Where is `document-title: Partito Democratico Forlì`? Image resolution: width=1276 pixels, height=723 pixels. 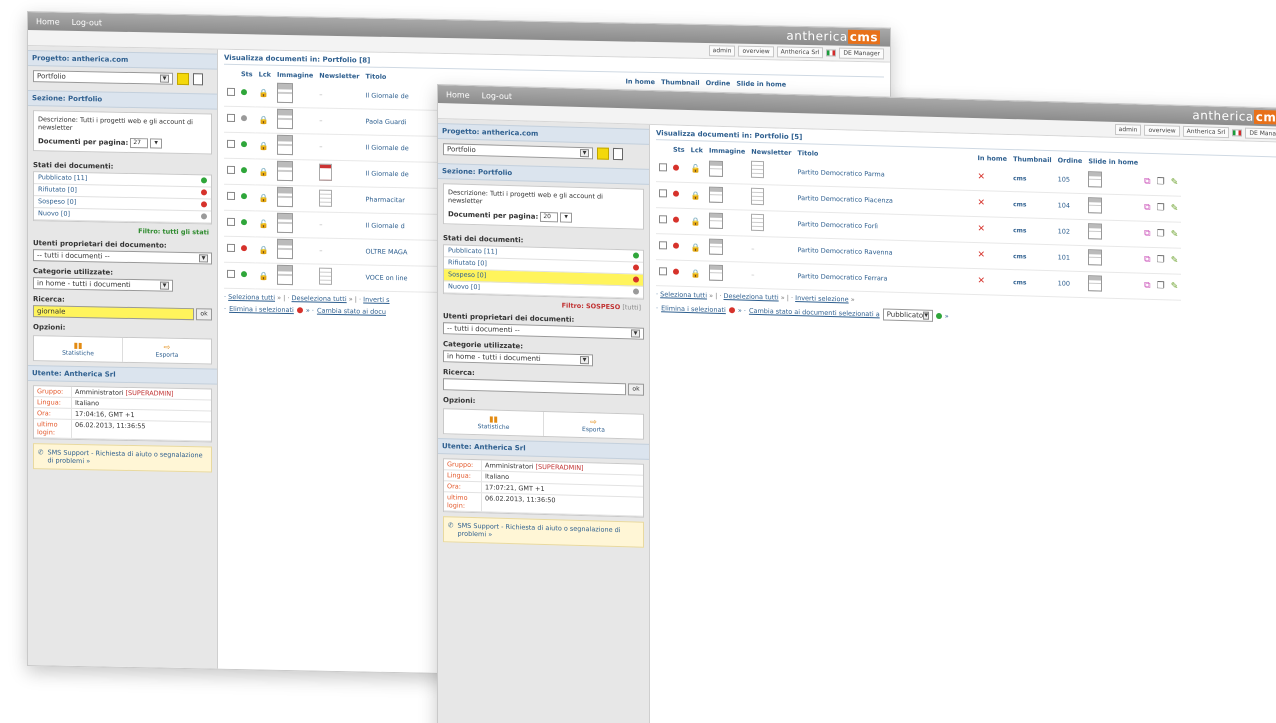 document-title: Partito Democratico Forlì is located at coordinates (837, 225).